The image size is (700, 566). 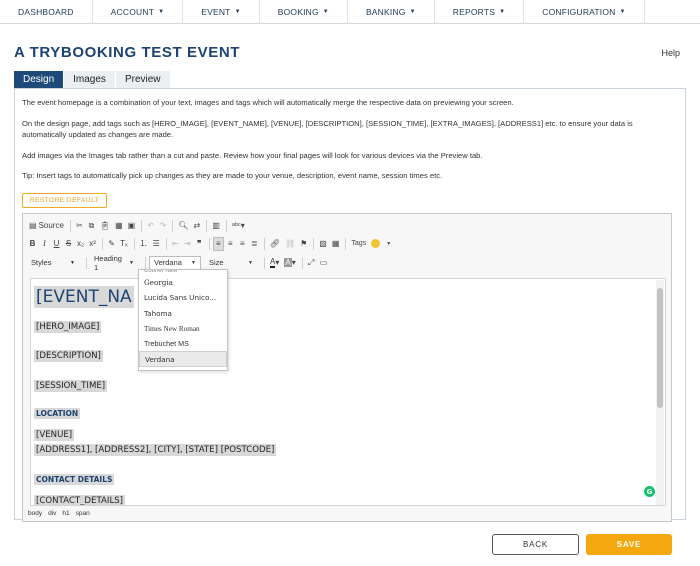 What do you see at coordinates (324, 263) in the screenshot?
I see `show-blocks-icon: ▭` at bounding box center [324, 263].